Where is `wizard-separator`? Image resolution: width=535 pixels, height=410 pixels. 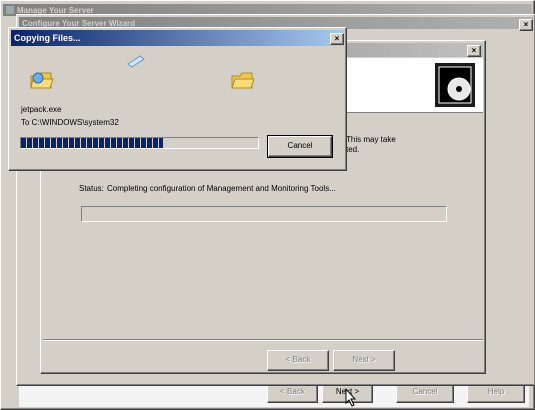
wizard-separator is located at coordinates (263, 340).